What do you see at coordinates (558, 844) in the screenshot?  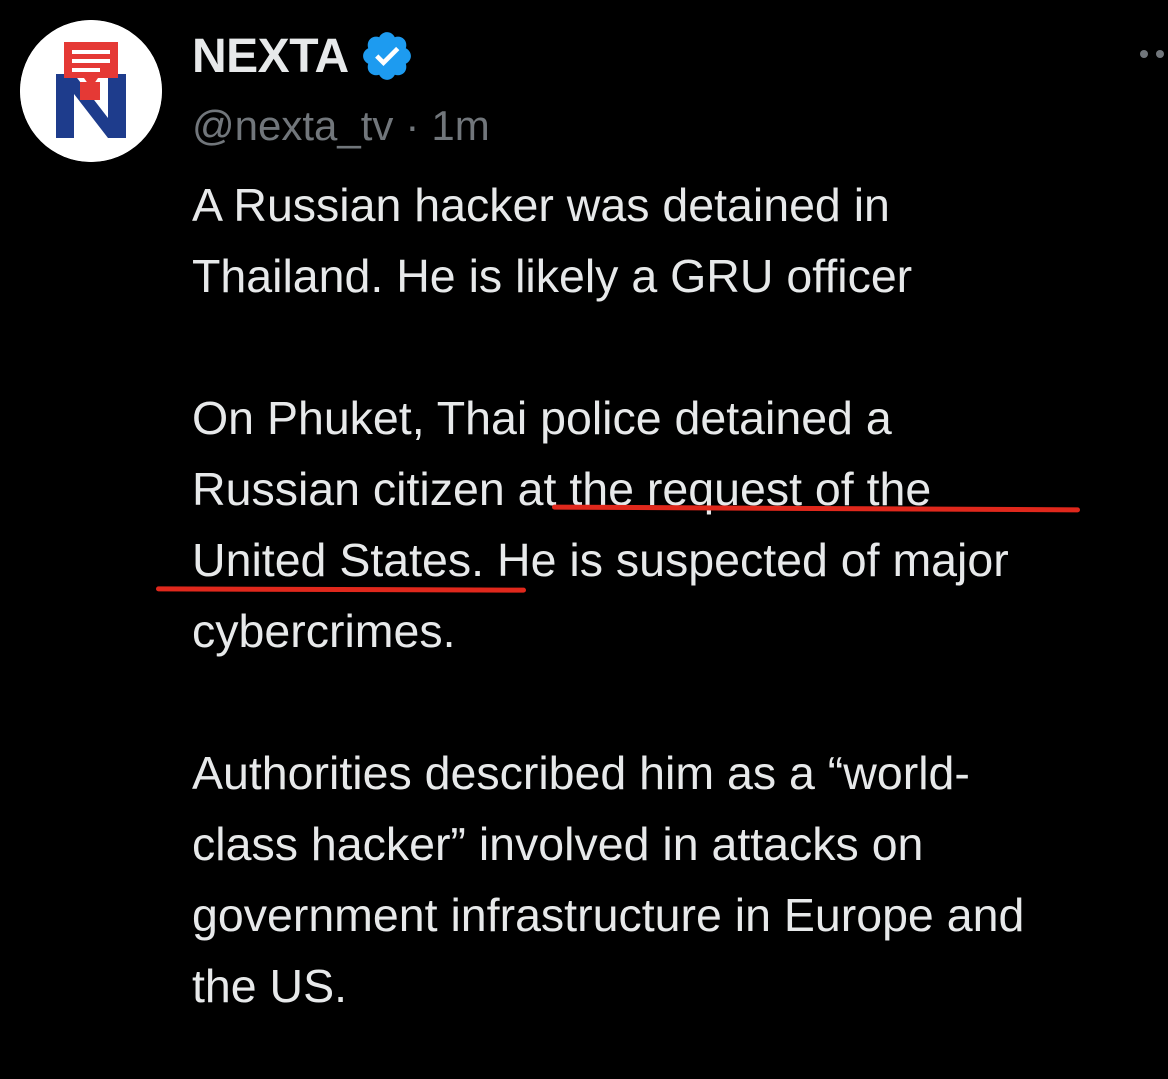 I see `tweet-line: class hacker” involved in attacks on` at bounding box center [558, 844].